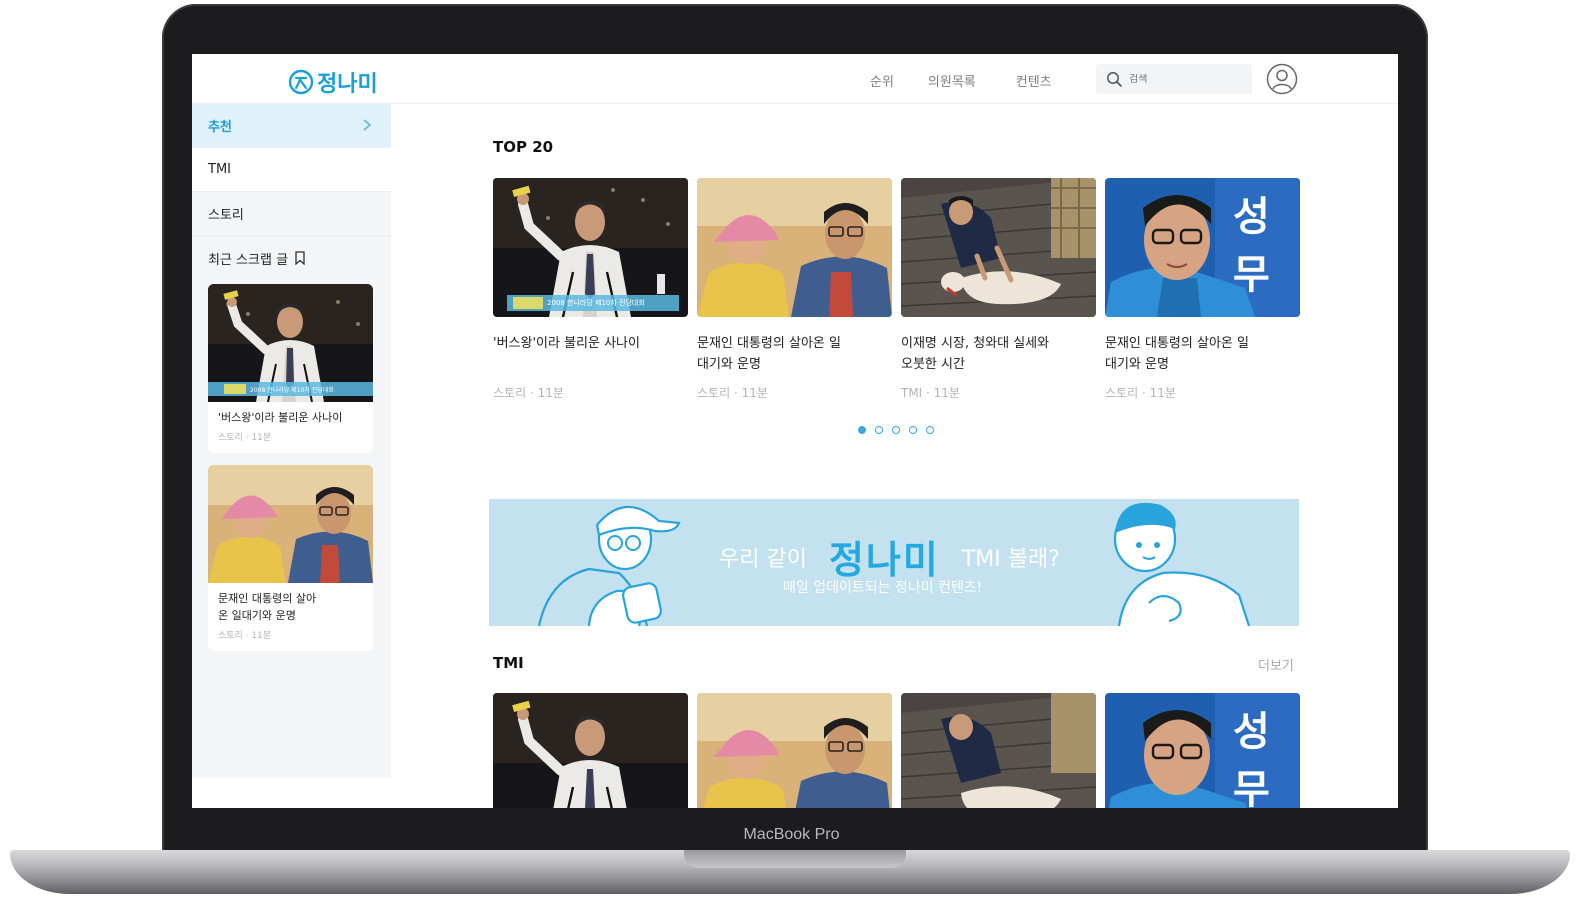 The height and width of the screenshot is (910, 1583). I want to click on profile-icon, so click(1282, 79).